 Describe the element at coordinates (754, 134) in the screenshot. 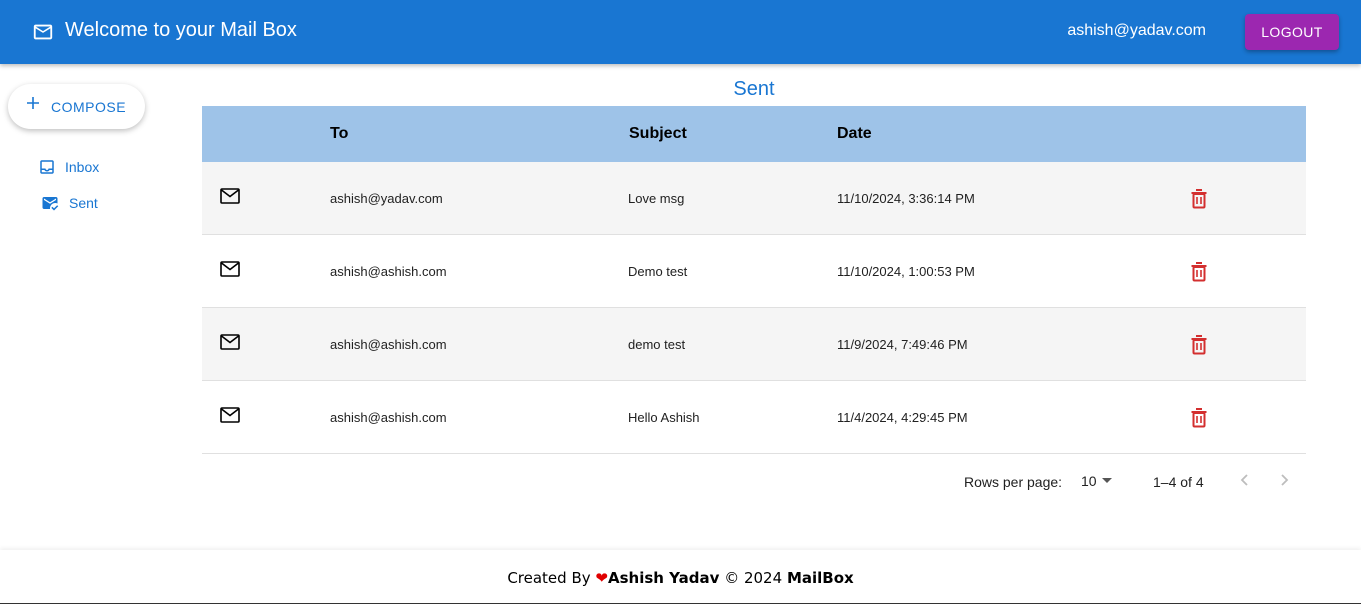

I see `table-header: To Subject Date` at that location.